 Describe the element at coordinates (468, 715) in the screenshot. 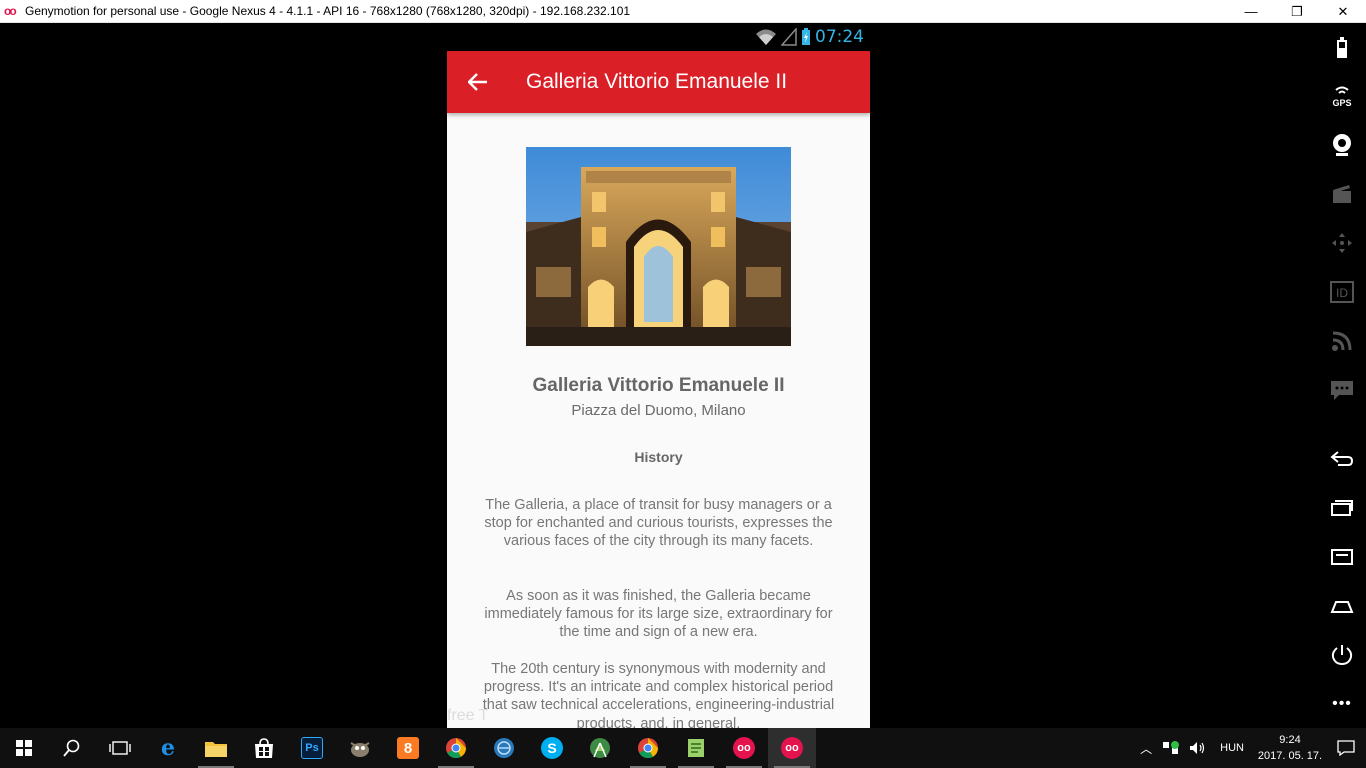

I see `watermark-text: free T` at that location.